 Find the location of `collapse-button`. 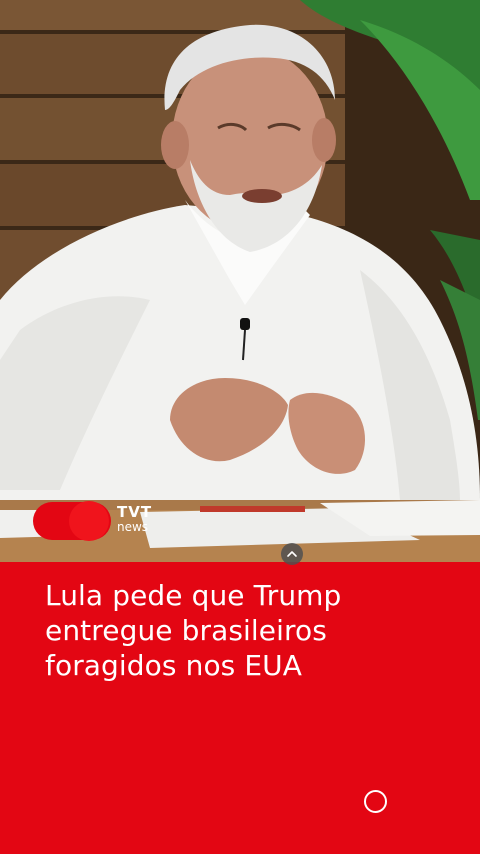

collapse-button is located at coordinates (292, 554).